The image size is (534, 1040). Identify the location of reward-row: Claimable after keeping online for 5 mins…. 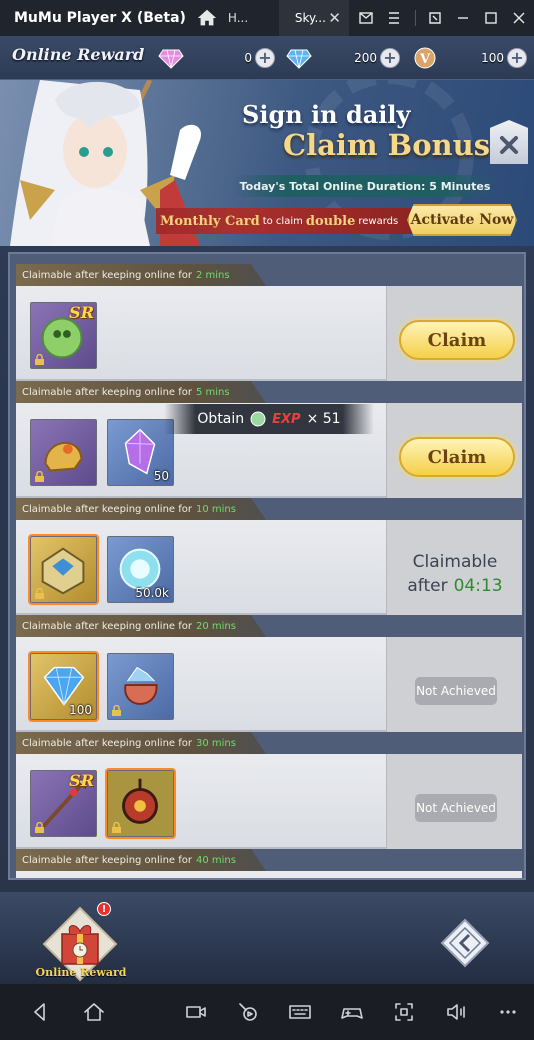
(269, 439).